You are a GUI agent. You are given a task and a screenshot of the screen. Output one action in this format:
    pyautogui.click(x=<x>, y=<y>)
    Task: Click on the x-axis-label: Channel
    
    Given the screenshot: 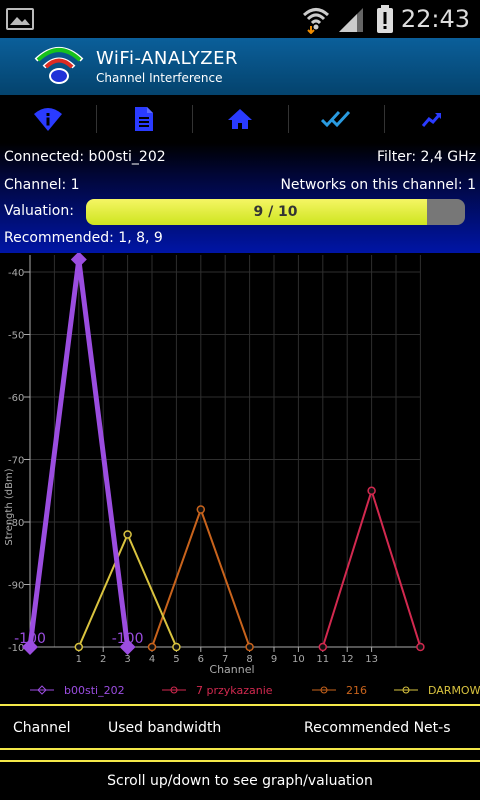 What is the action you would take?
    pyautogui.click(x=231, y=669)
    